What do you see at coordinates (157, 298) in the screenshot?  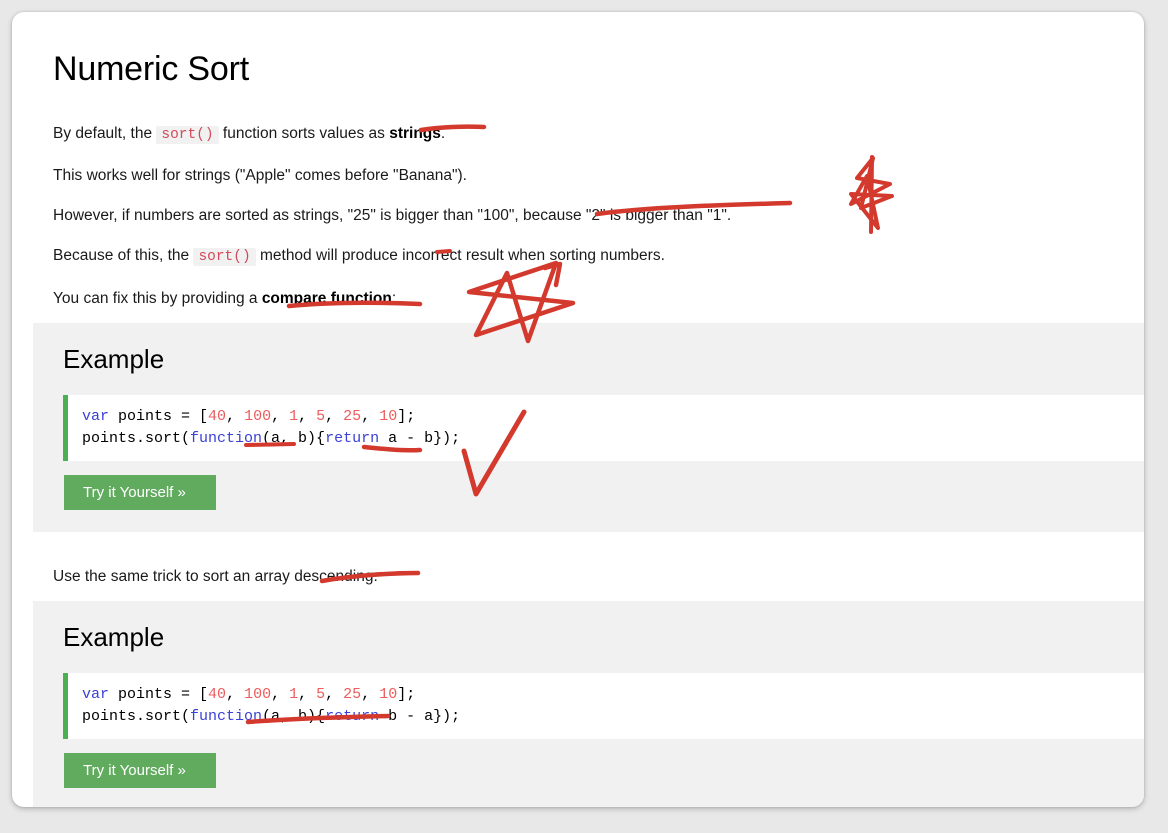 I see `paragraph-text: You can fix this by providing a` at bounding box center [157, 298].